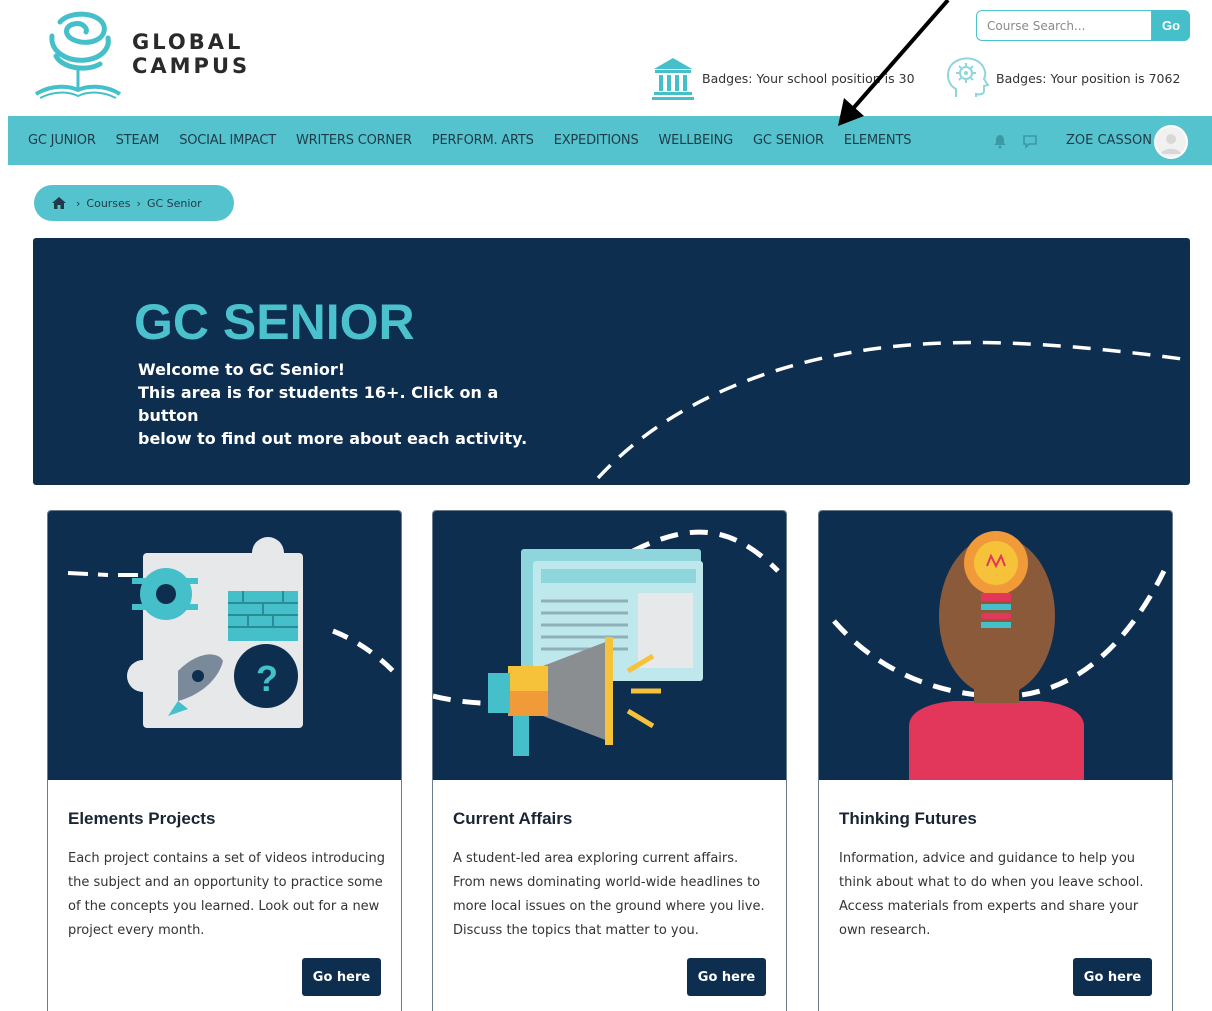 The image size is (1212, 1011). I want to click on nav-item-expeditions: EXPEDITIONS, so click(596, 140).